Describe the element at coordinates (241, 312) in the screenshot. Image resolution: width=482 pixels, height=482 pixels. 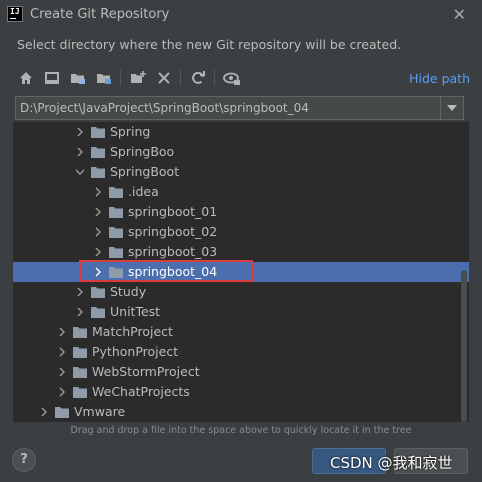
I see `tree-row: UnitTest` at that location.